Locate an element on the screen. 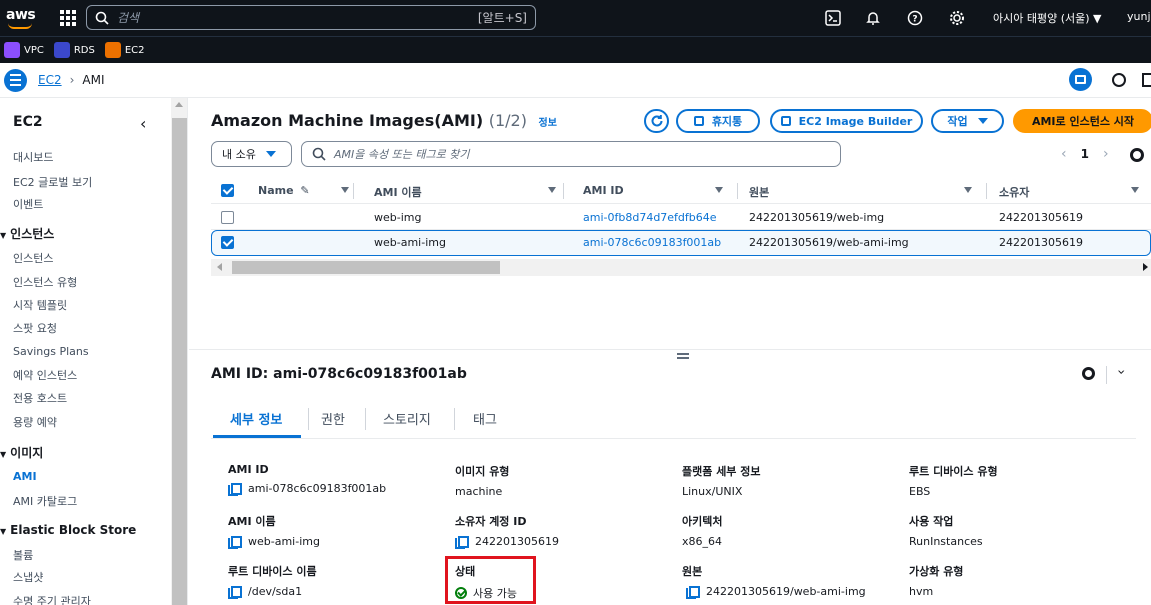 Image resolution: width=1151 pixels, height=605 pixels. sidebar-item-reserved-instances: 예약 인스턴스 is located at coordinates (45, 375).